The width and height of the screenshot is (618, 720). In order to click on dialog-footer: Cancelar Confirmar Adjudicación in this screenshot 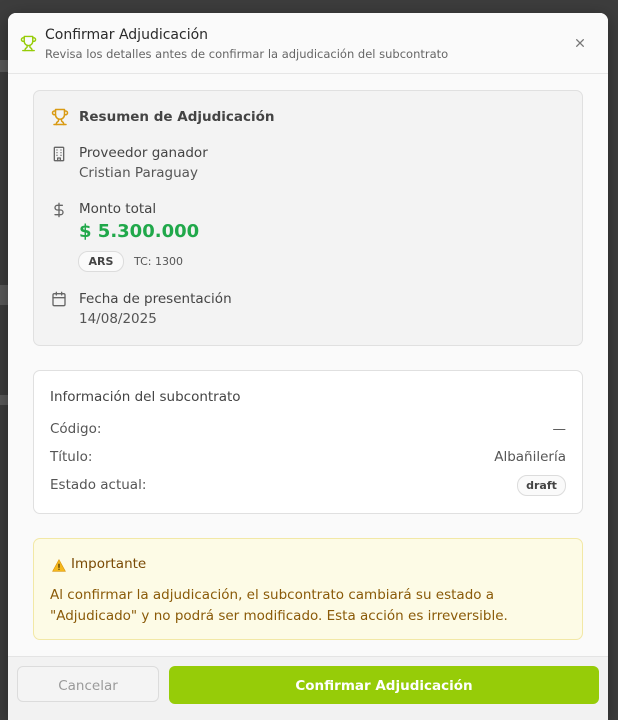, I will do `click(308, 688)`.